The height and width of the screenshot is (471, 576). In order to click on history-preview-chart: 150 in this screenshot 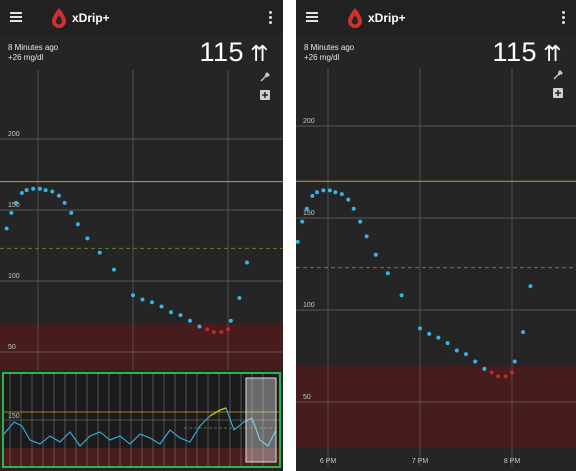, I will do `click(141, 420)`.